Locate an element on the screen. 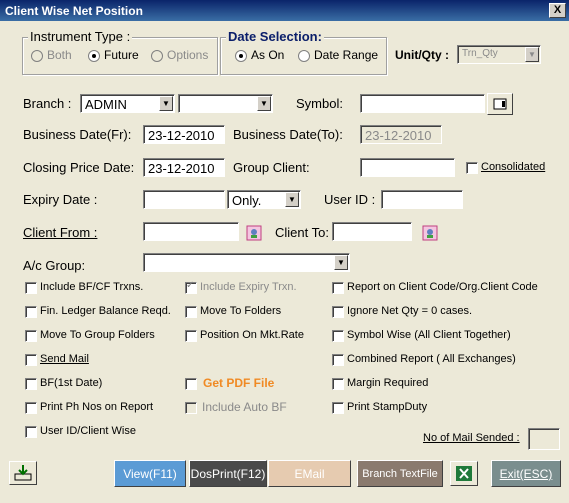 The height and width of the screenshot is (503, 569). move-group-checkbox is located at coordinates (31, 336).